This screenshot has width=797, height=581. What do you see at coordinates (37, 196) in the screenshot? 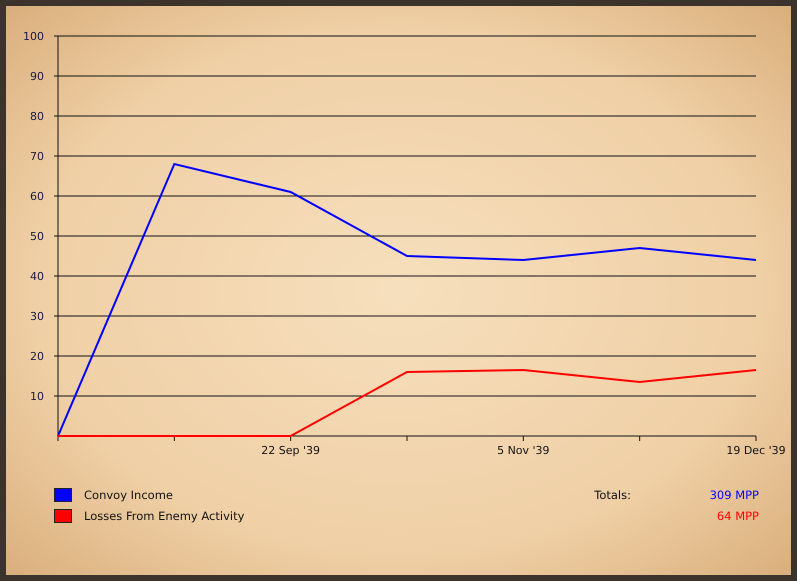
I see `y-tick-label: 60` at bounding box center [37, 196].